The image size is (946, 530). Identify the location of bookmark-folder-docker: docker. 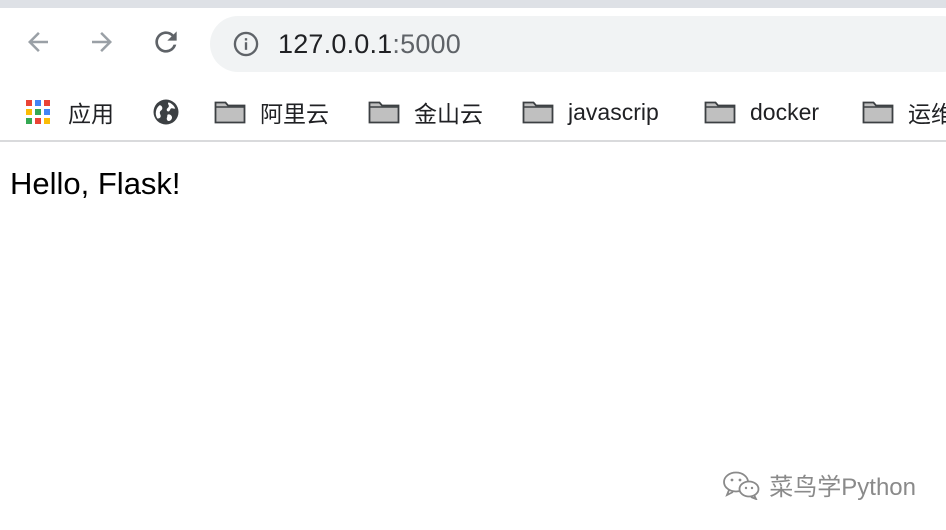
(761, 112).